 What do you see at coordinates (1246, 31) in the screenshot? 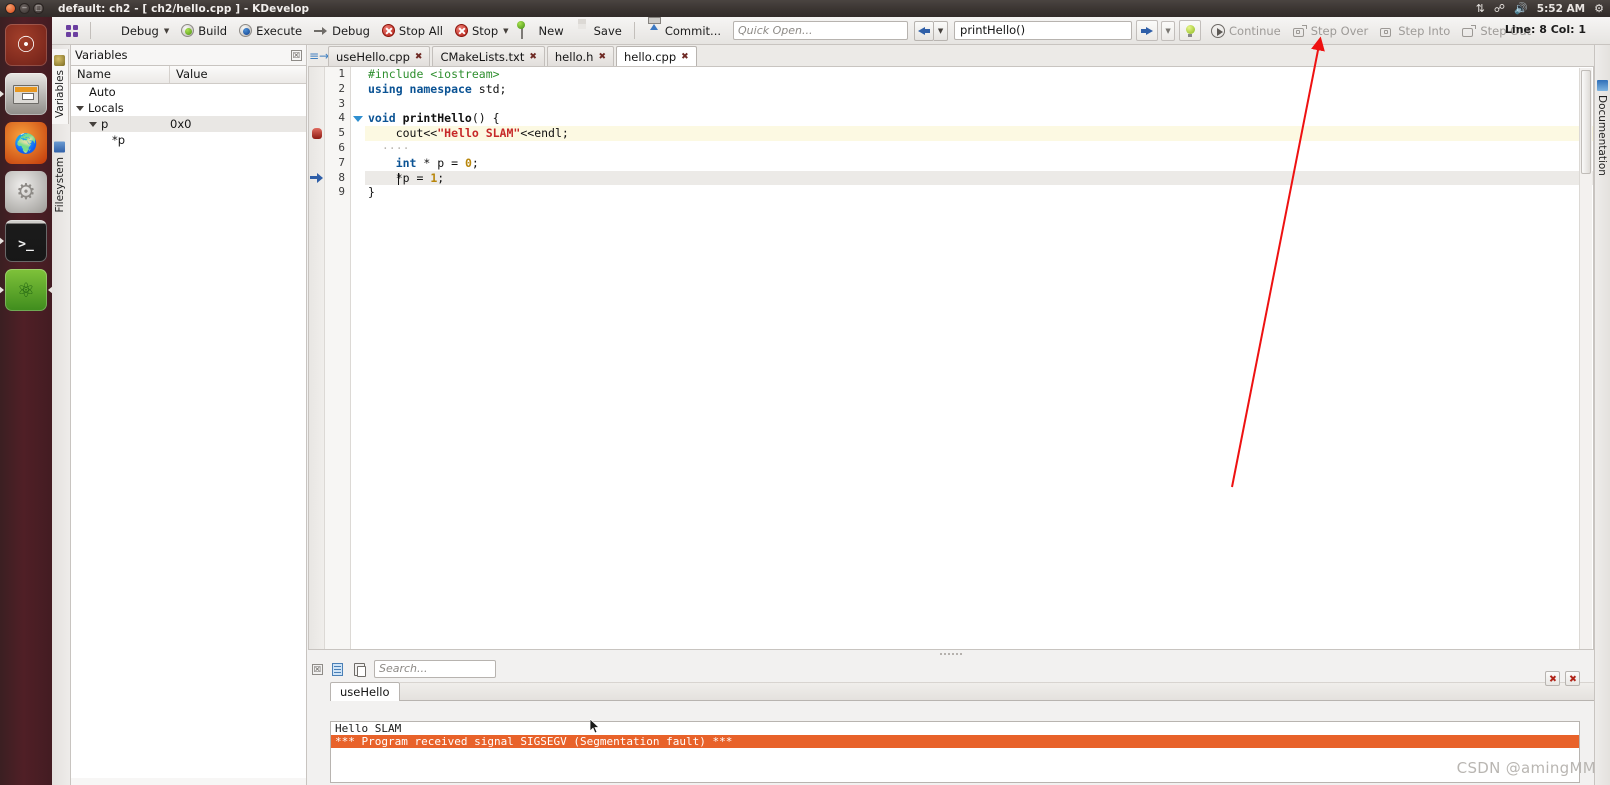
I see `continue-button: Continue` at bounding box center [1246, 31].